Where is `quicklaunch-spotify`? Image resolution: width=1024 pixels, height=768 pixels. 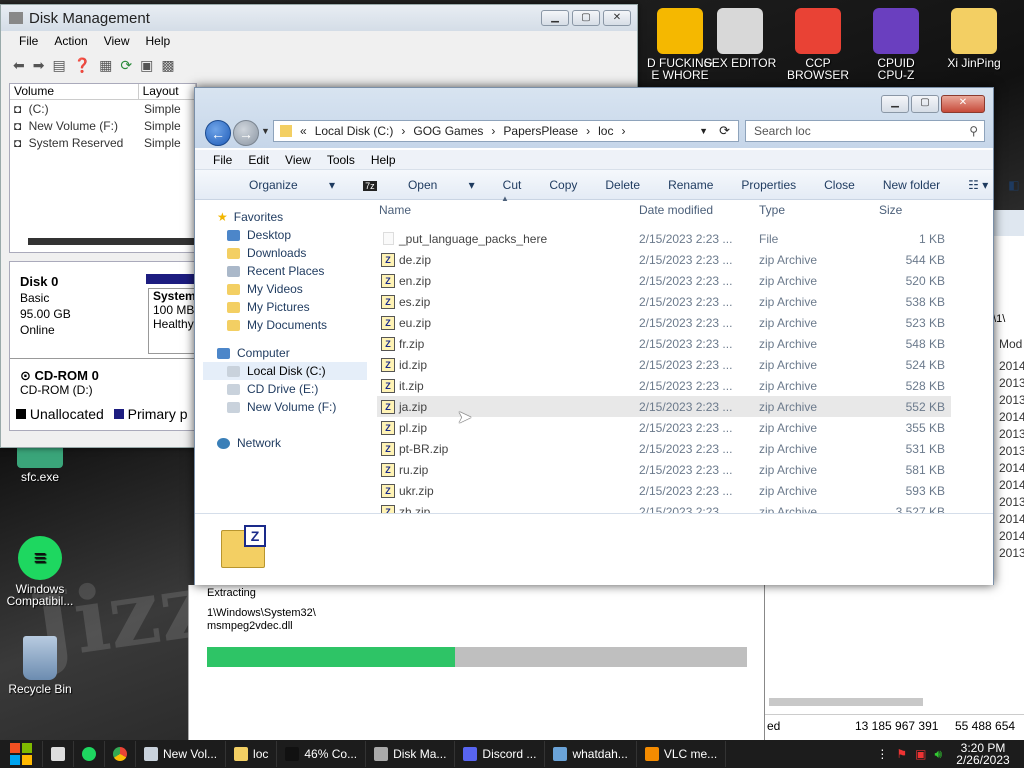 quicklaunch-spotify is located at coordinates (89, 754).